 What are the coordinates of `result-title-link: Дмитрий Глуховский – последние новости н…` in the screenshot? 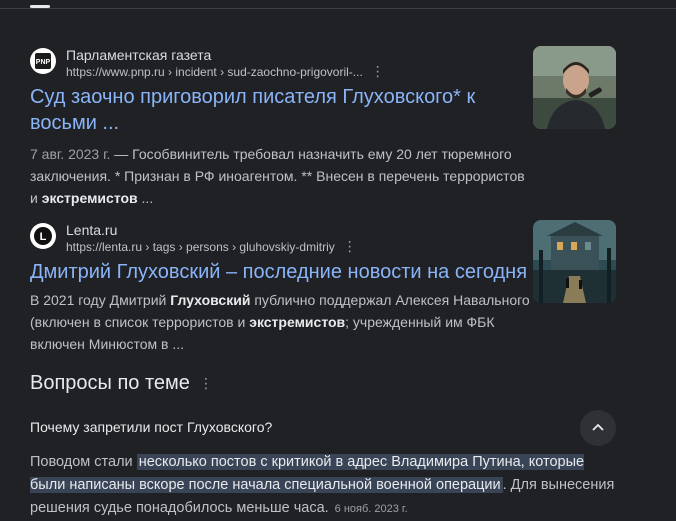 It's located at (280, 272).